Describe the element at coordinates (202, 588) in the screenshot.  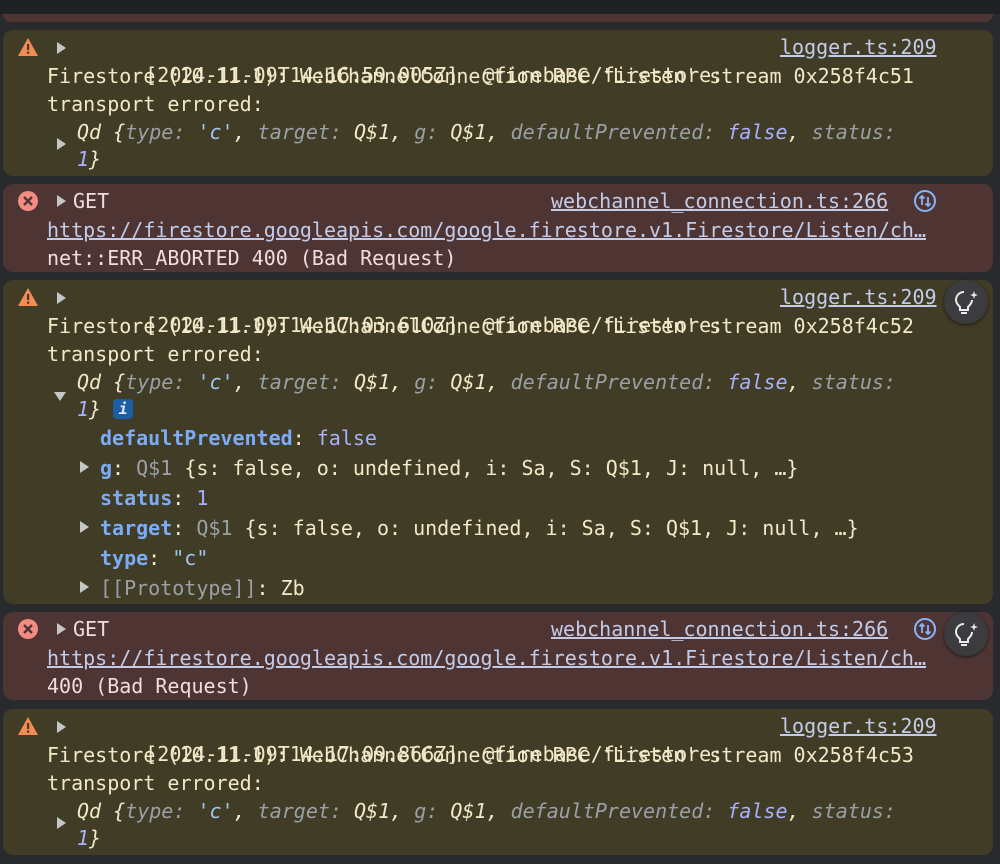
I see `object-property: [[Prototype]]: Zb` at that location.